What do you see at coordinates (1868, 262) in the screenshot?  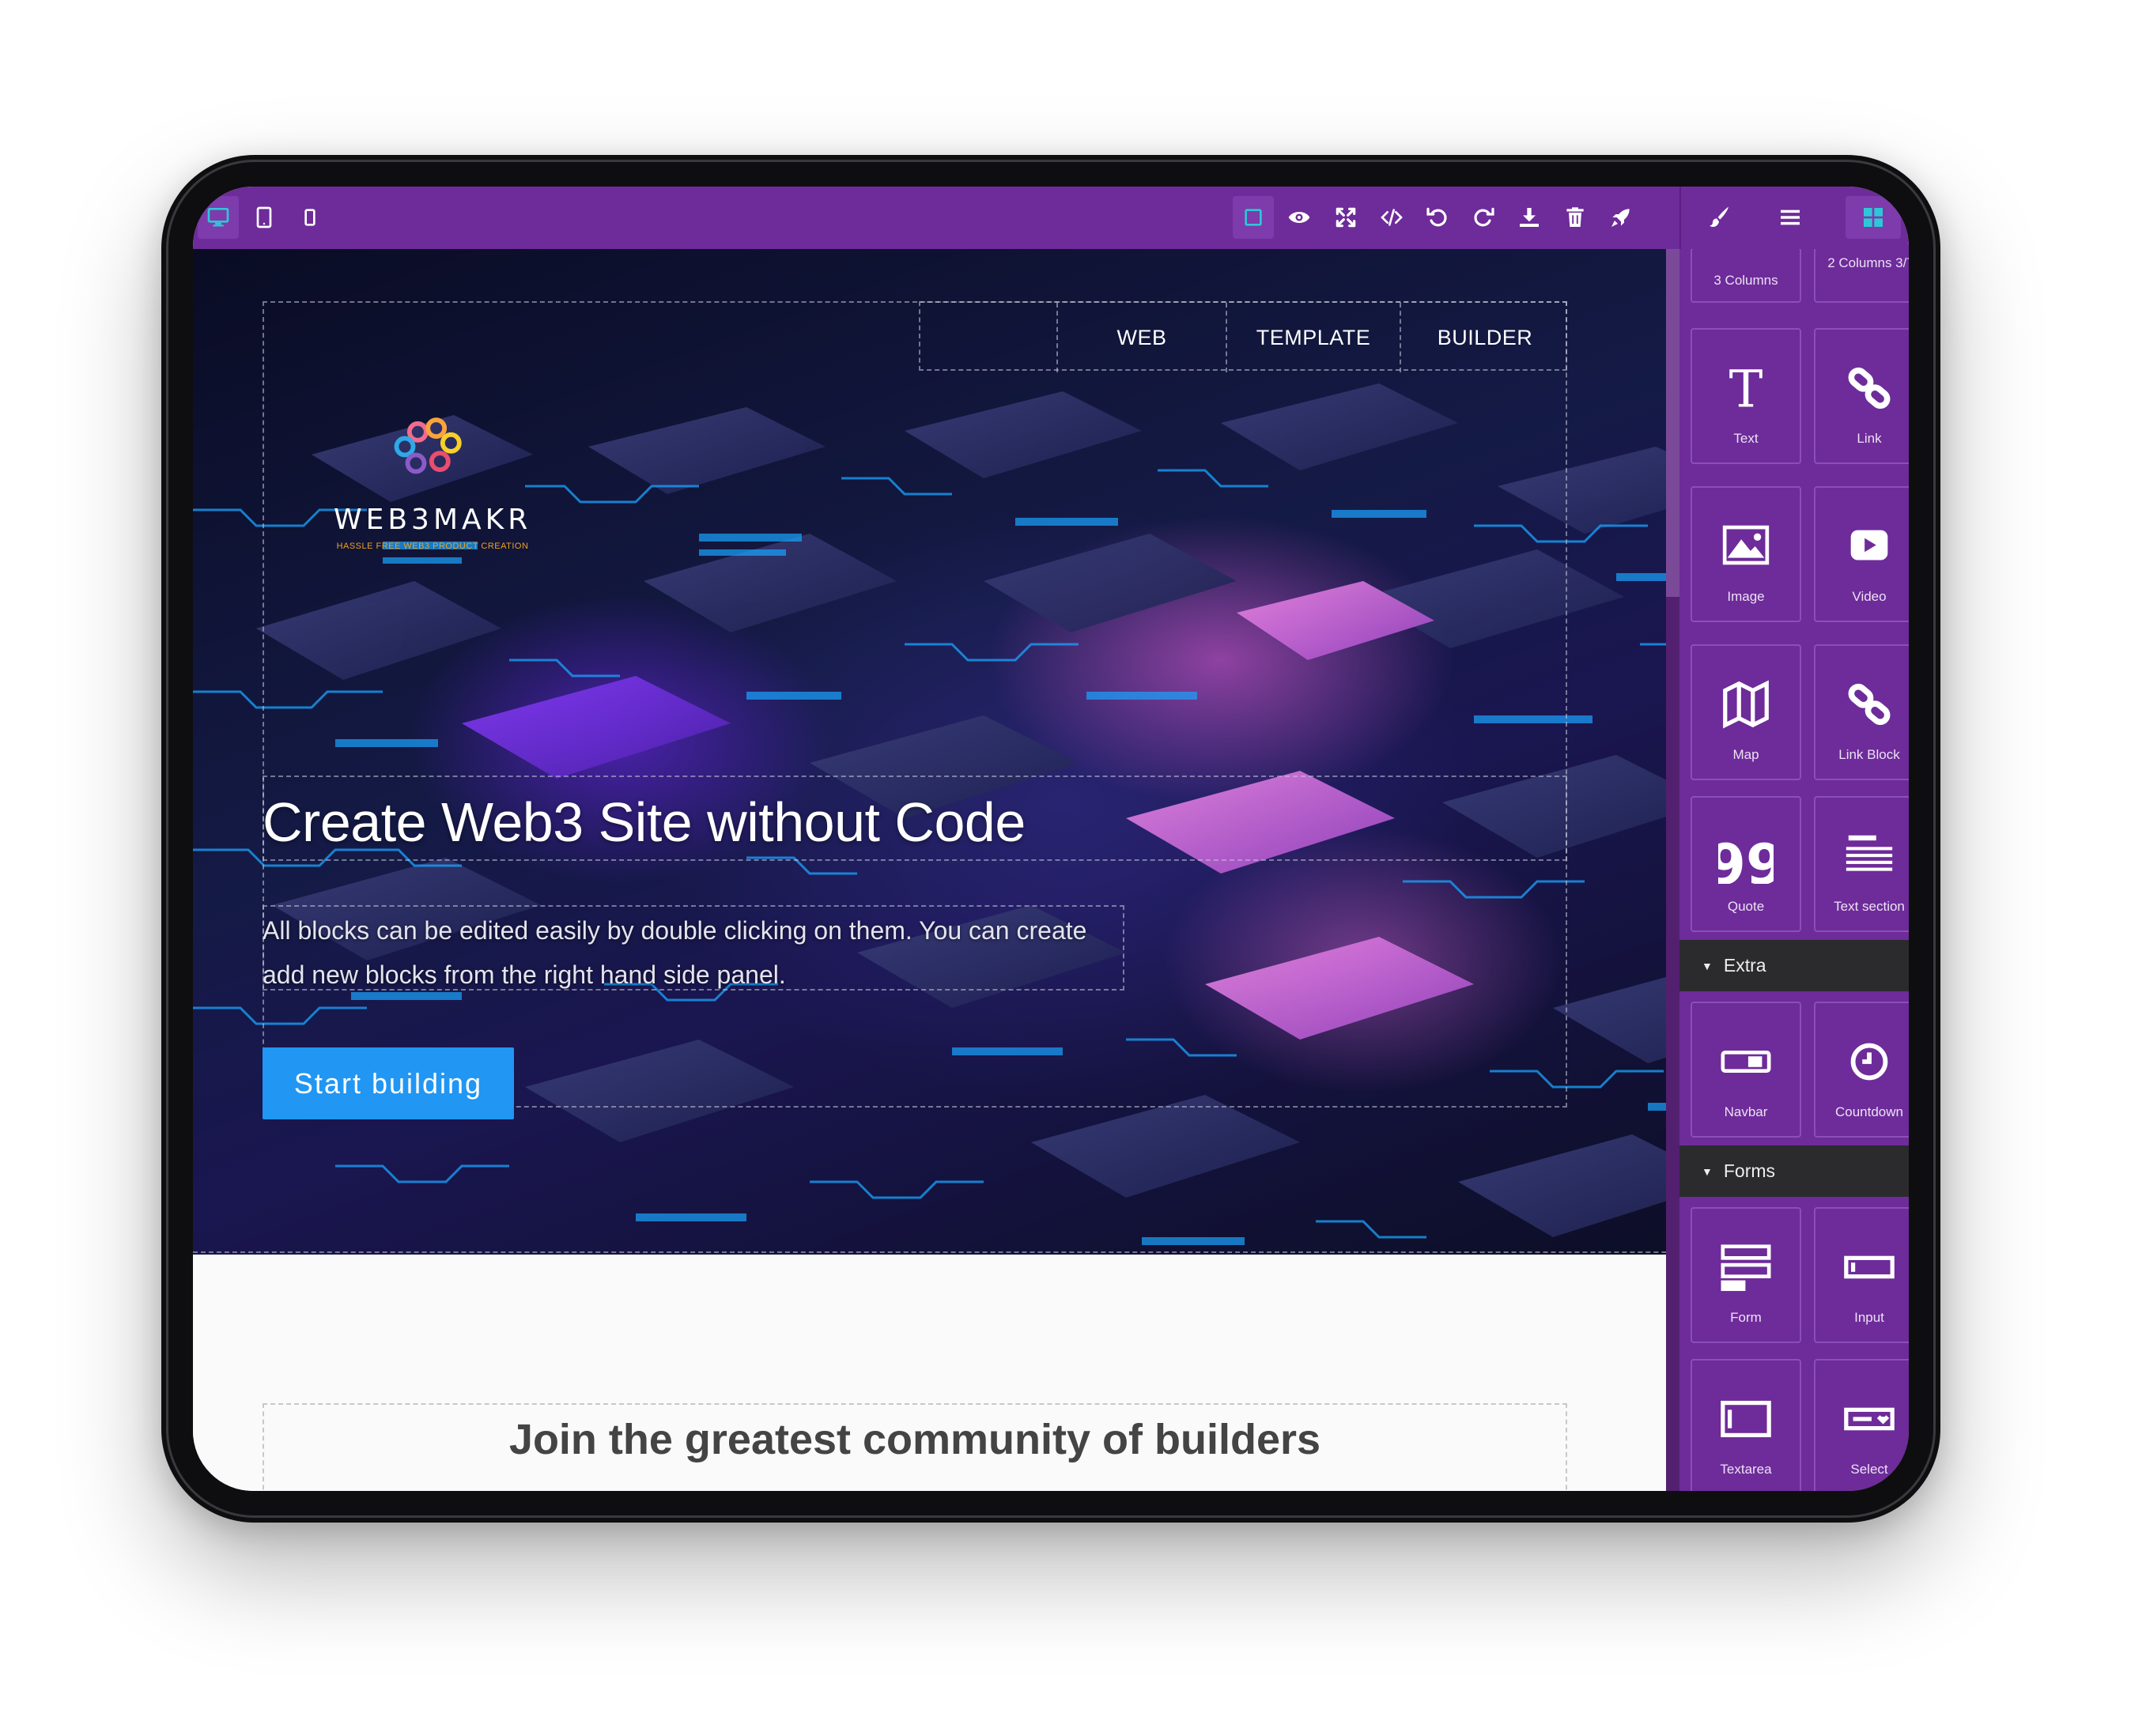 I see `block-label: 2 Columns 3/7` at bounding box center [1868, 262].